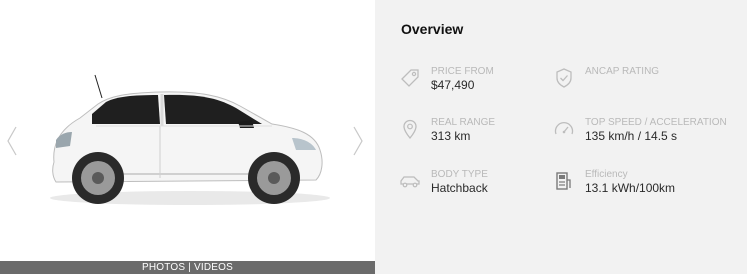  I want to click on price-tag-icon, so click(410, 78).